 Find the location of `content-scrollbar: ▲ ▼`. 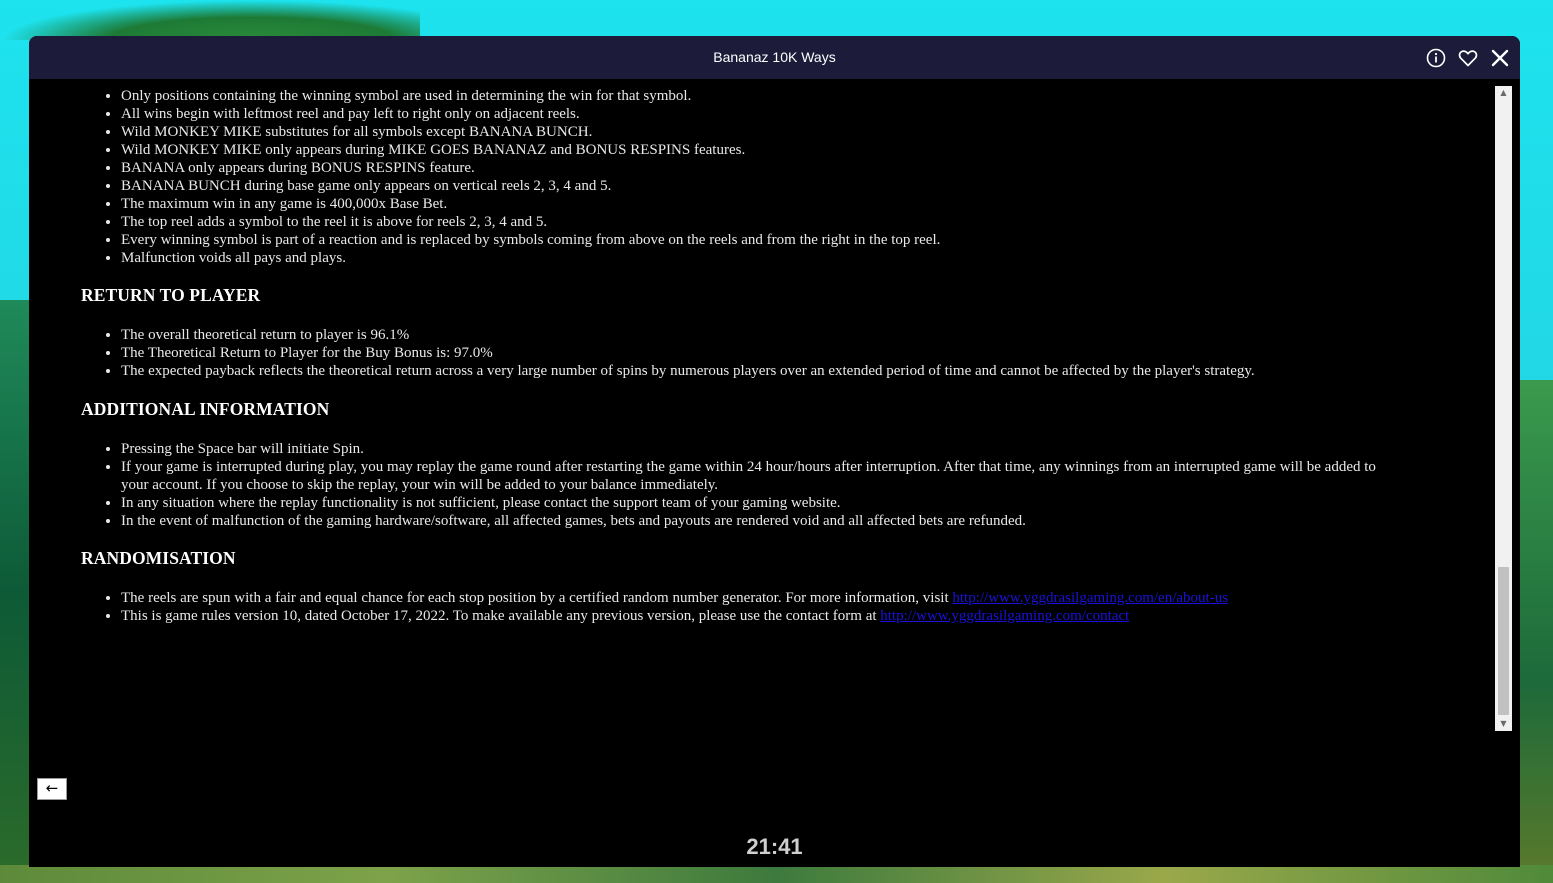

content-scrollbar: ▲ ▼ is located at coordinates (1503, 408).